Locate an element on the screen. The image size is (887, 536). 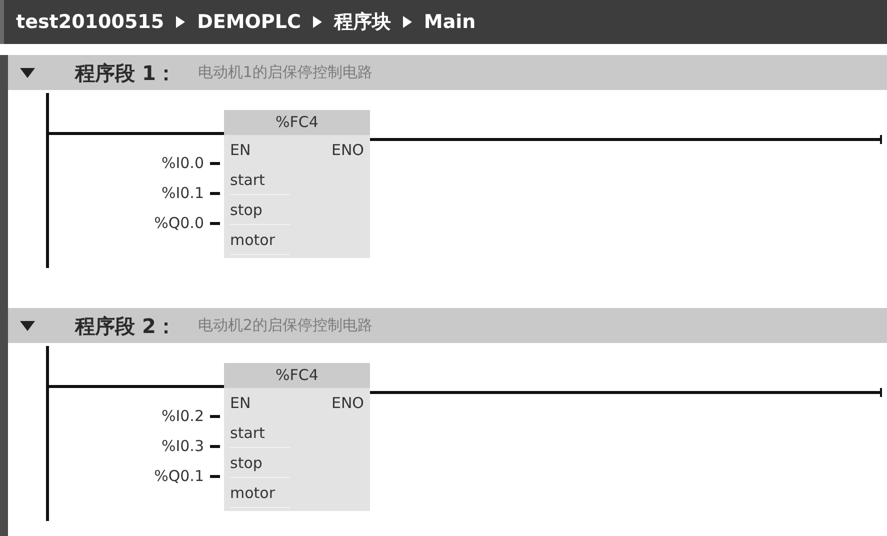
operand-label: %I0.1 is located at coordinates (182, 193).